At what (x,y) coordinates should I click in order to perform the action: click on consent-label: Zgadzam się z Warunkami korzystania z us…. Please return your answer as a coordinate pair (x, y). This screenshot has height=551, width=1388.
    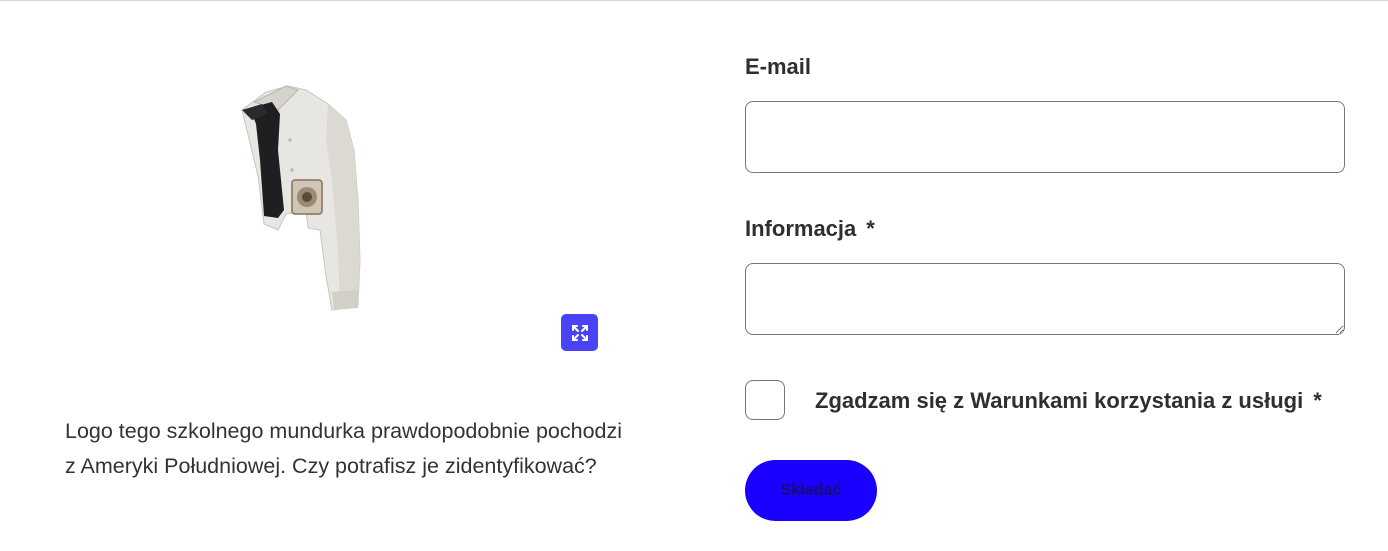
    Looking at the image, I should click on (1068, 401).